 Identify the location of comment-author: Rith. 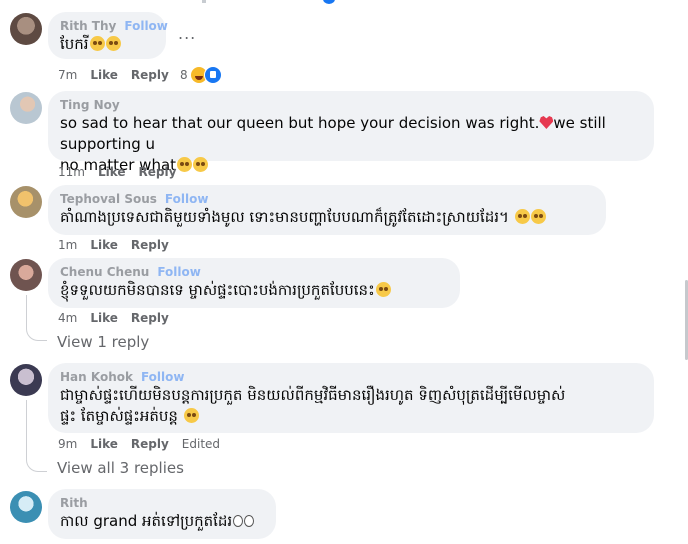
(162, 503).